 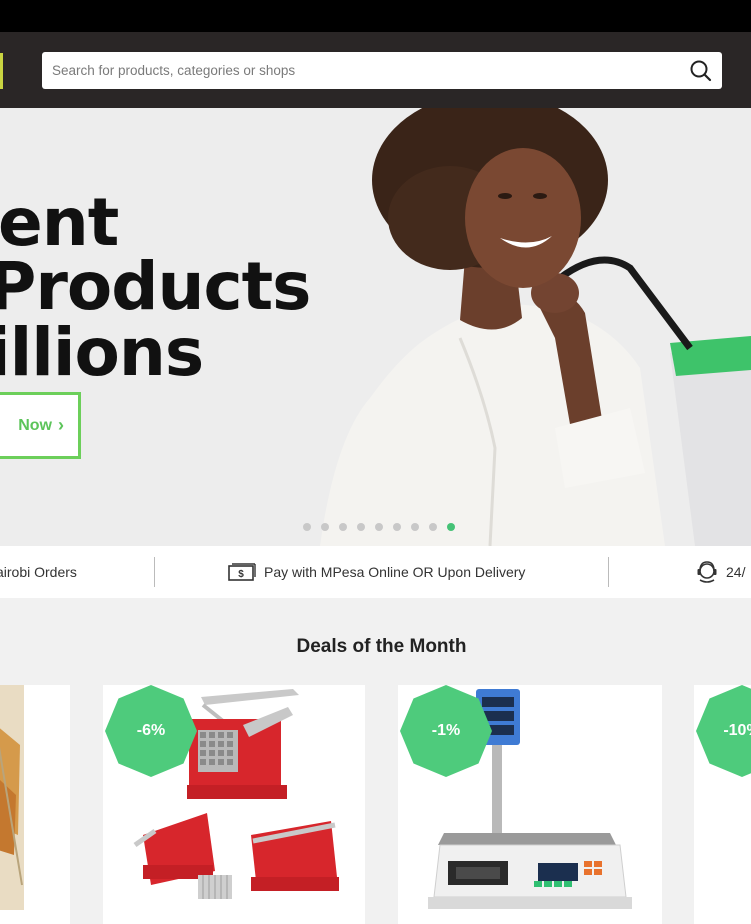 I want to click on site-logo, so click(x=1, y=71).